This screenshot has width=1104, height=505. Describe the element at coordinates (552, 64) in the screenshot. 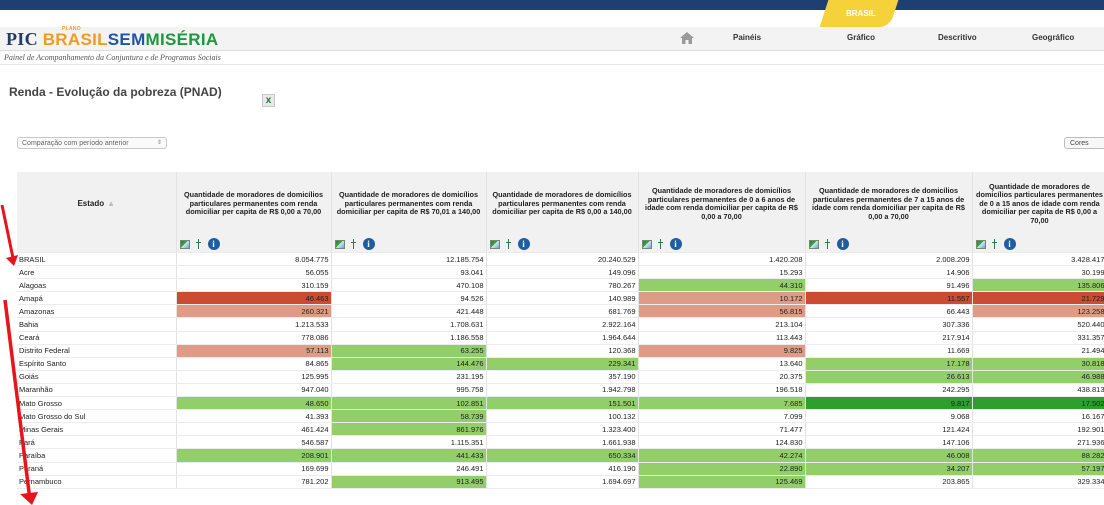

I see `divider` at that location.